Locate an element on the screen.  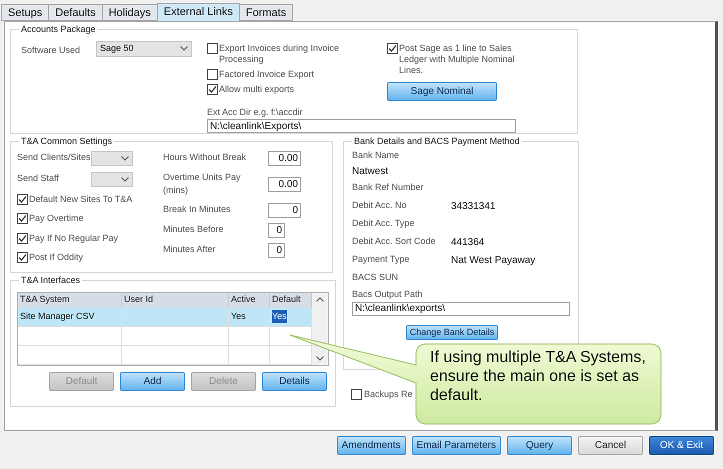
table-row: Site Manager CSV Yes Yes is located at coordinates (165, 317).